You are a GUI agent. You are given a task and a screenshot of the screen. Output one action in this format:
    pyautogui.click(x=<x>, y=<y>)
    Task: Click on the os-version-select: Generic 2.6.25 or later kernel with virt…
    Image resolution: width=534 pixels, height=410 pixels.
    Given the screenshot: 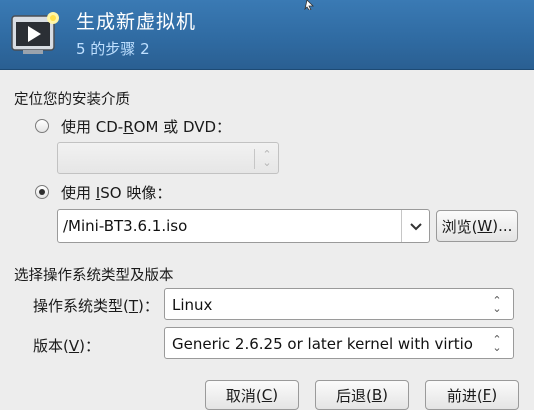 What is the action you would take?
    pyautogui.click(x=339, y=343)
    